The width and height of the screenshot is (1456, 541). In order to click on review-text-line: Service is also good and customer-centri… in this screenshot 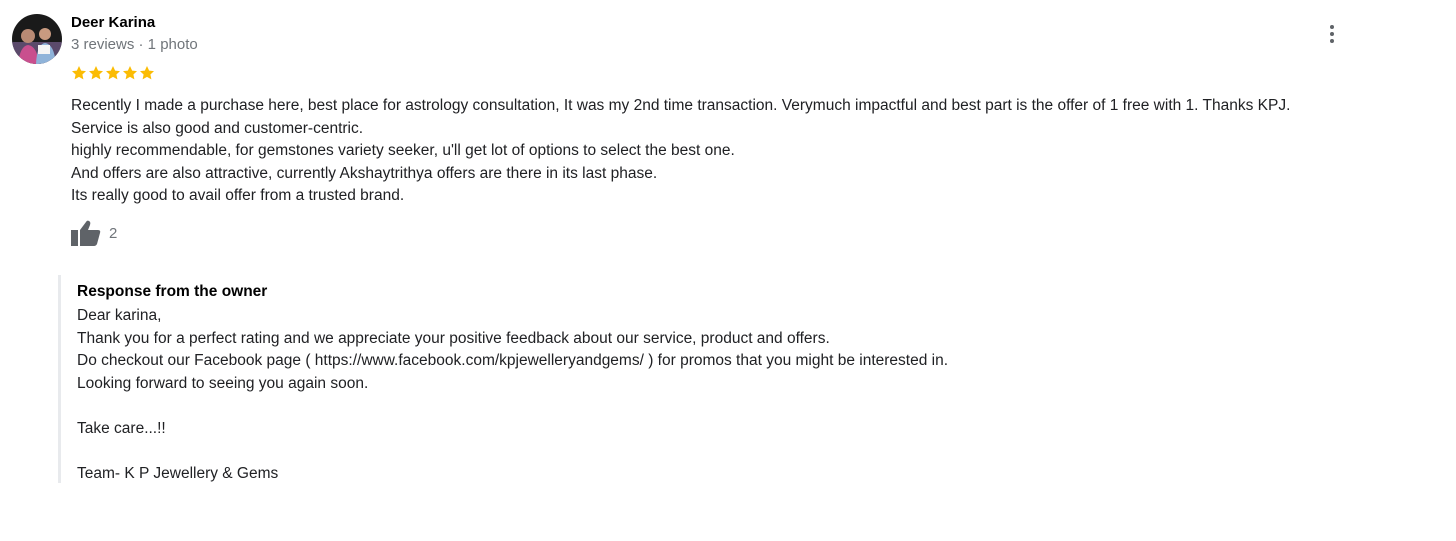, I will do `click(217, 128)`.